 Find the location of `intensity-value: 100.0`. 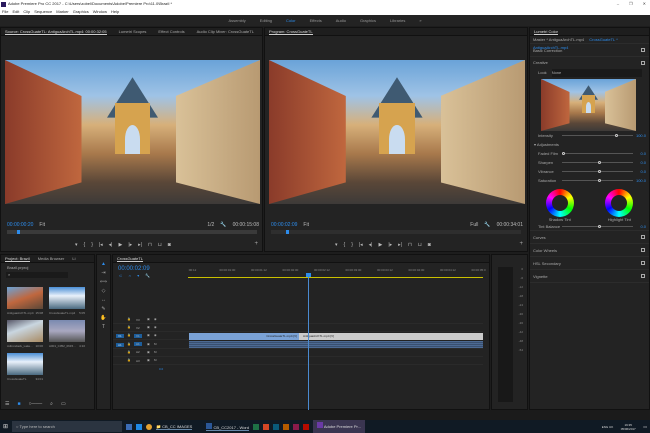

intensity-value: 100.0 is located at coordinates (641, 136).